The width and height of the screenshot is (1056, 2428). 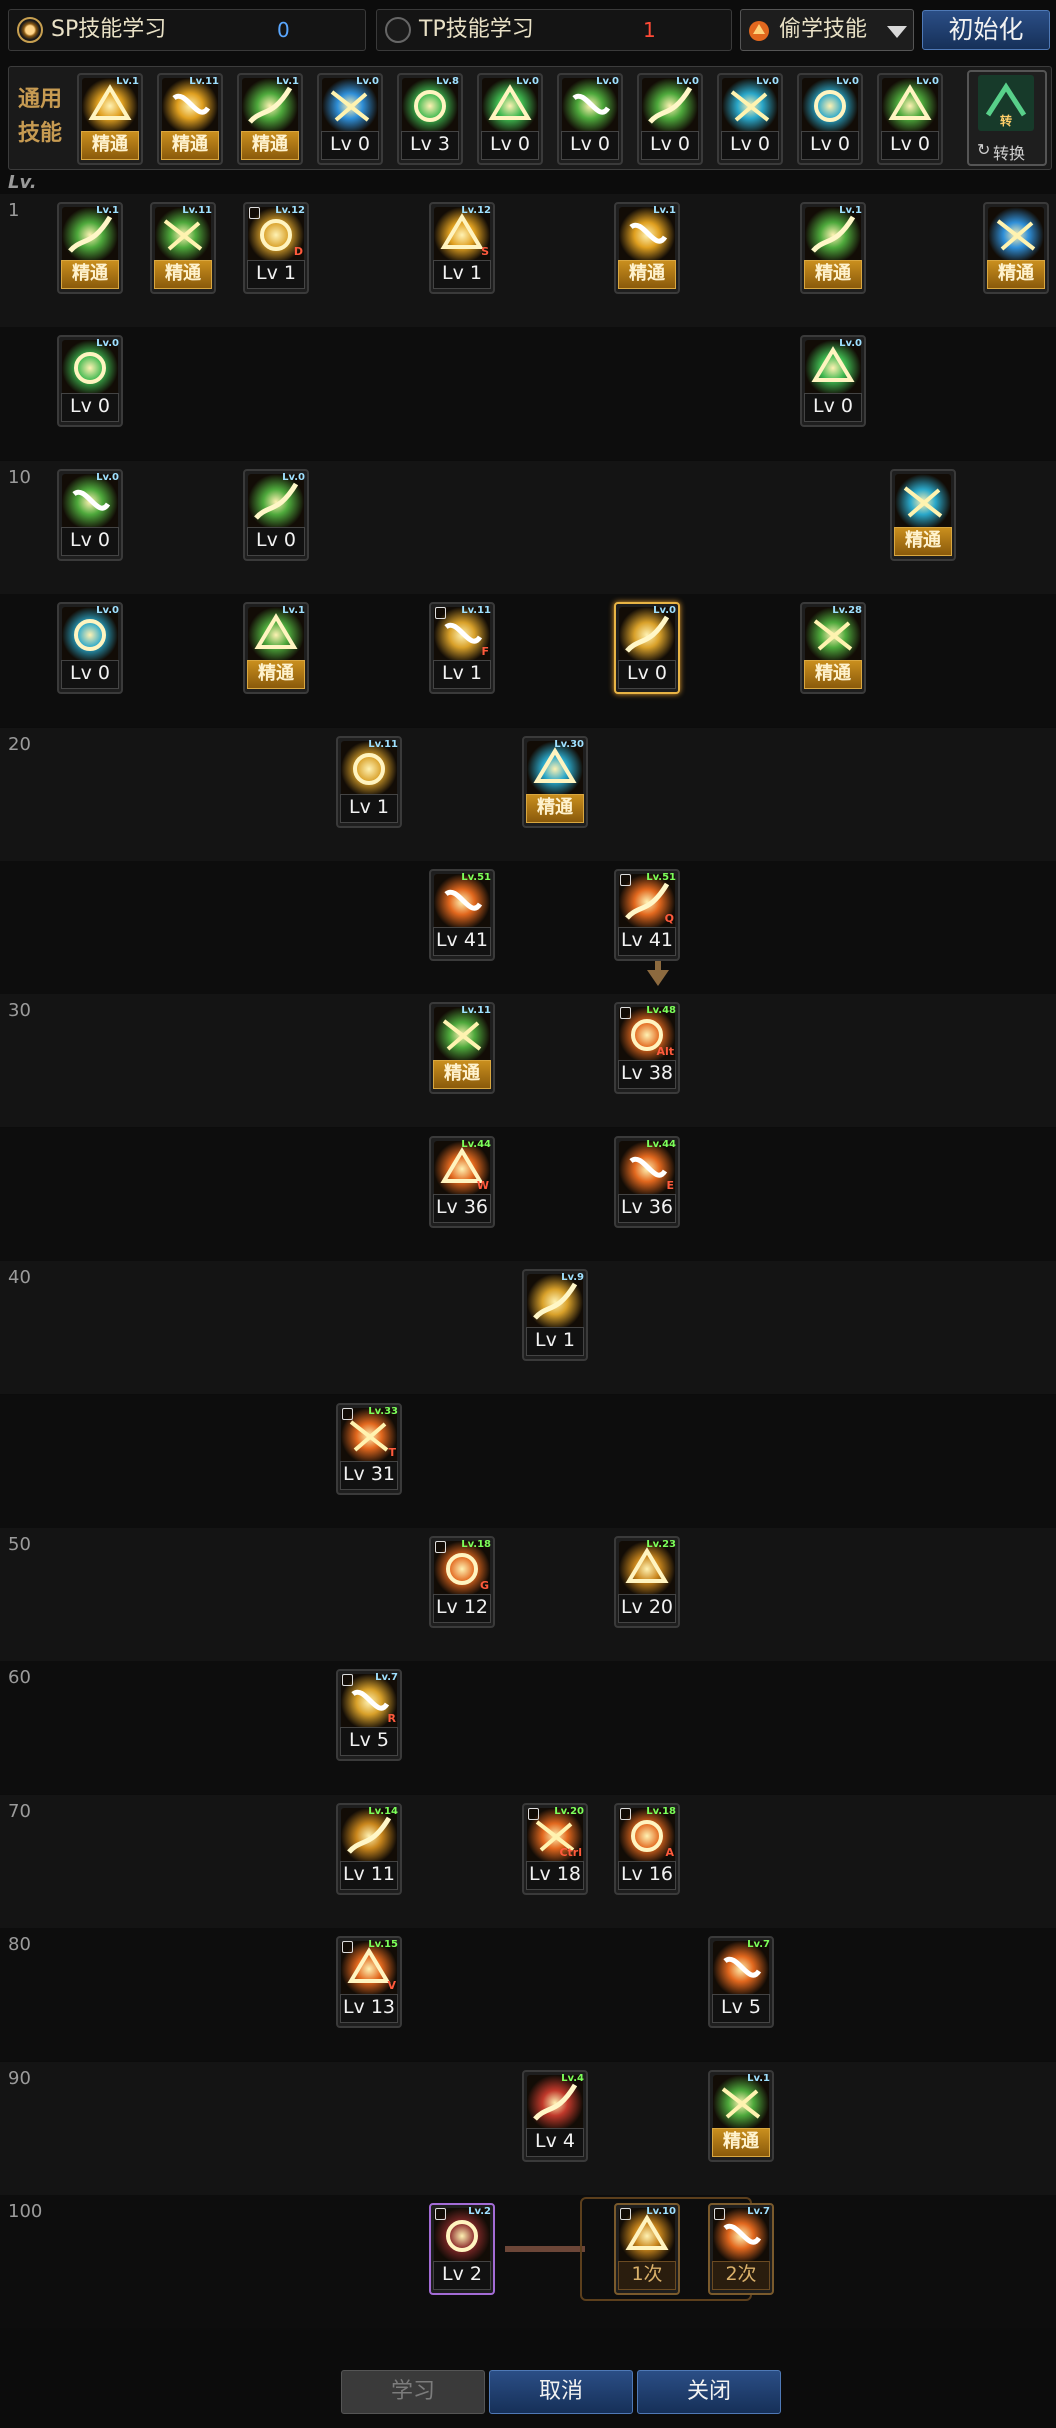 I want to click on tree-skill-card: Lv.18 G Lv 12, so click(x=462, y=1582).